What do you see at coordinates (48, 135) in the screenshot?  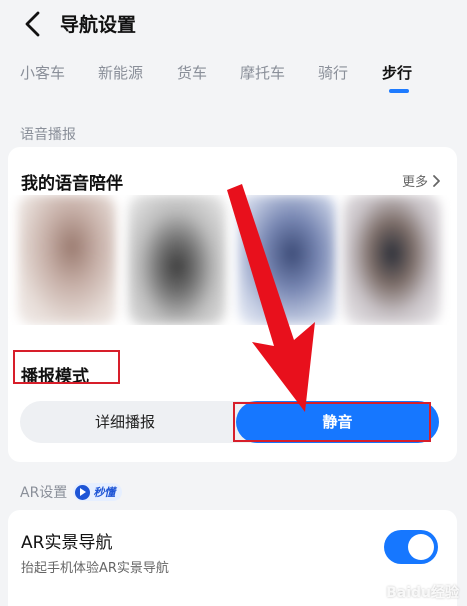 I see `section-label-voice: 语音播报` at bounding box center [48, 135].